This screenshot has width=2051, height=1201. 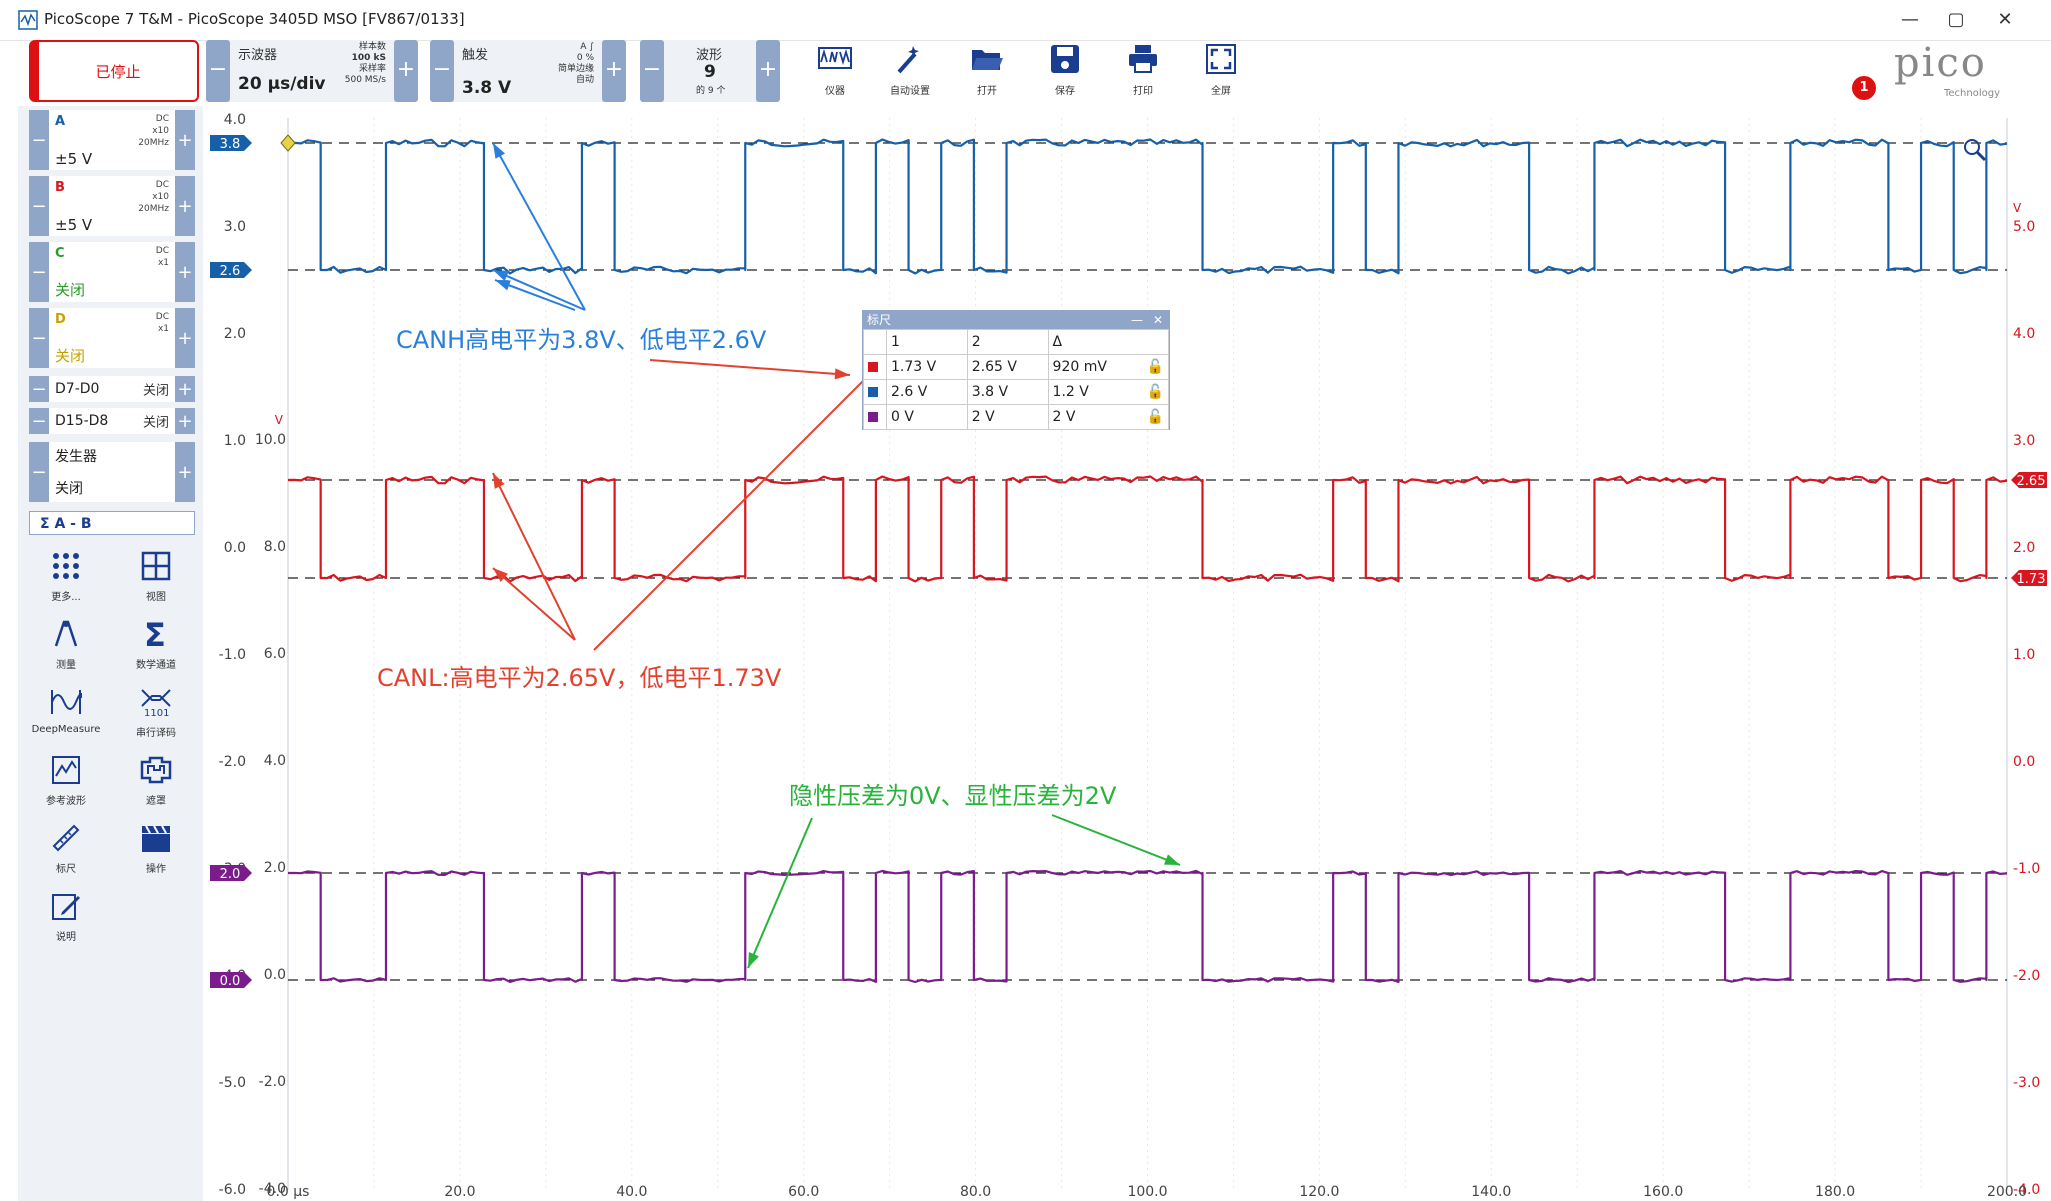 What do you see at coordinates (2024, 334) in the screenshot?
I see `axis-right-tick: 4.0` at bounding box center [2024, 334].